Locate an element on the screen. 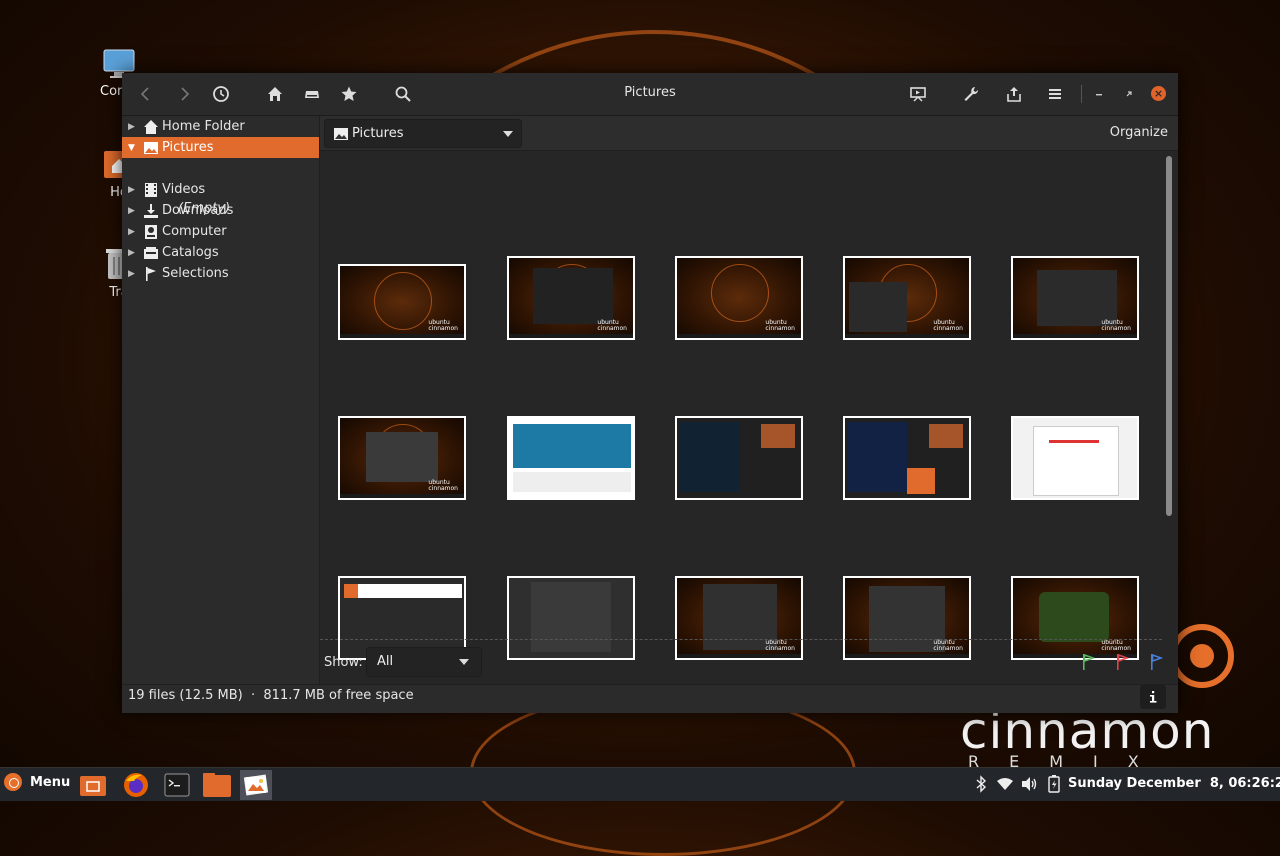  sidebar-item-home-folder: ▶ Home Folder is located at coordinates (220, 126).